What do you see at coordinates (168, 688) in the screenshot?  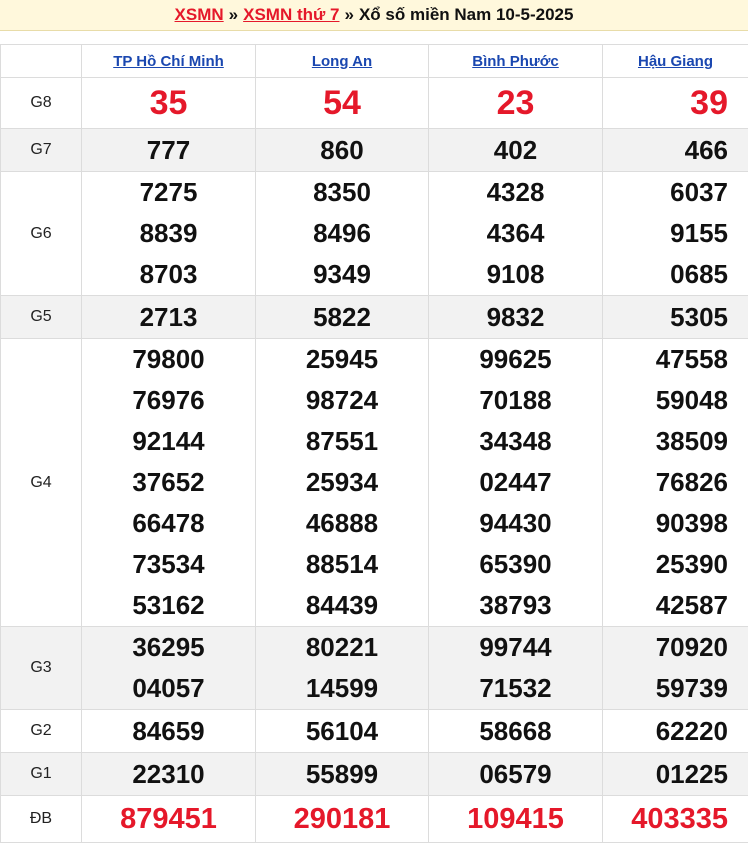 I see `prize-number: 04057` at bounding box center [168, 688].